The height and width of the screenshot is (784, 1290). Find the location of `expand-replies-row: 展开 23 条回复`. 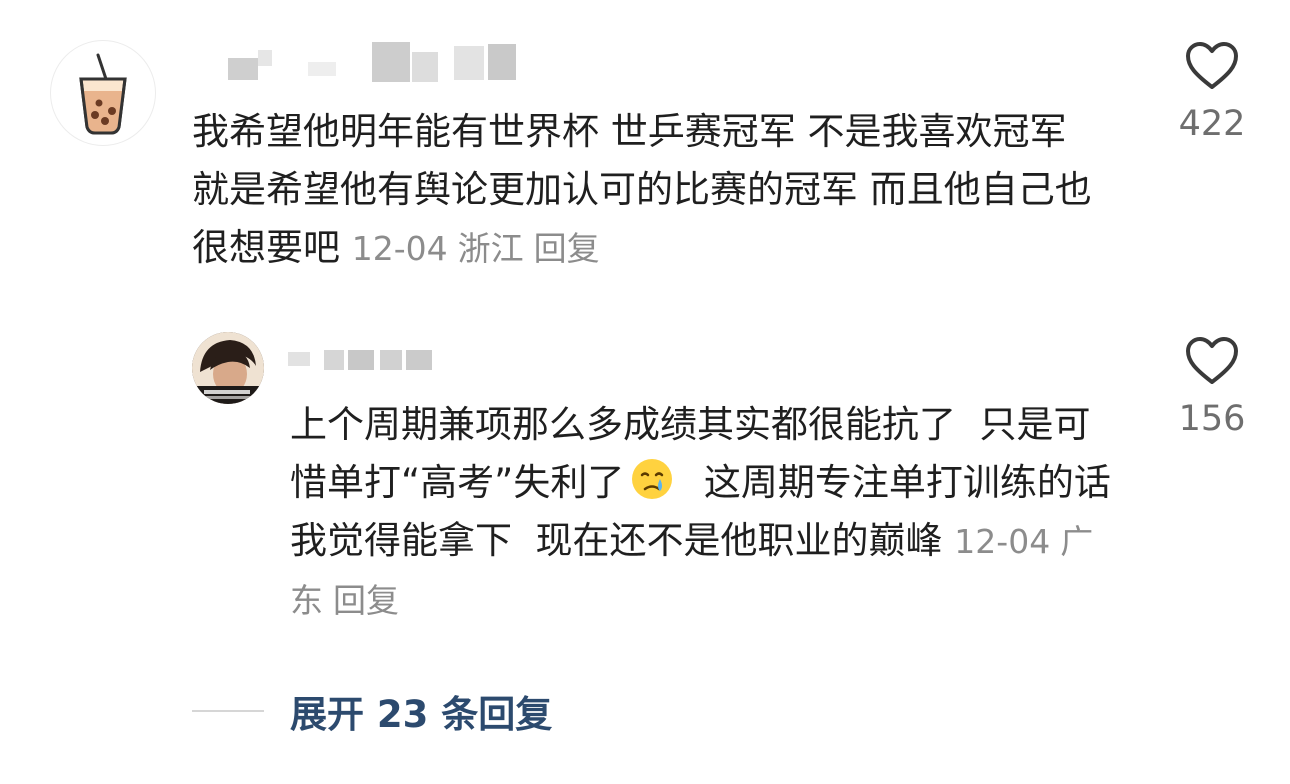

expand-replies-row: 展开 23 条回复 is located at coordinates (372, 711).